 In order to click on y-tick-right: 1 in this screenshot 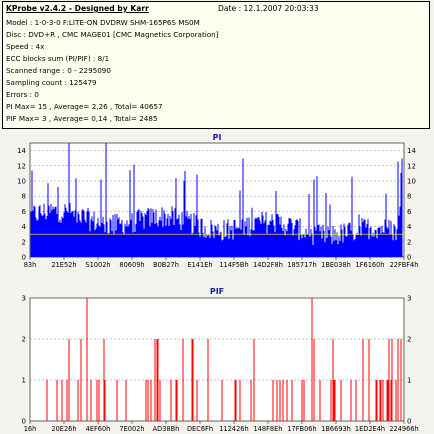, I will do `click(409, 381)`.